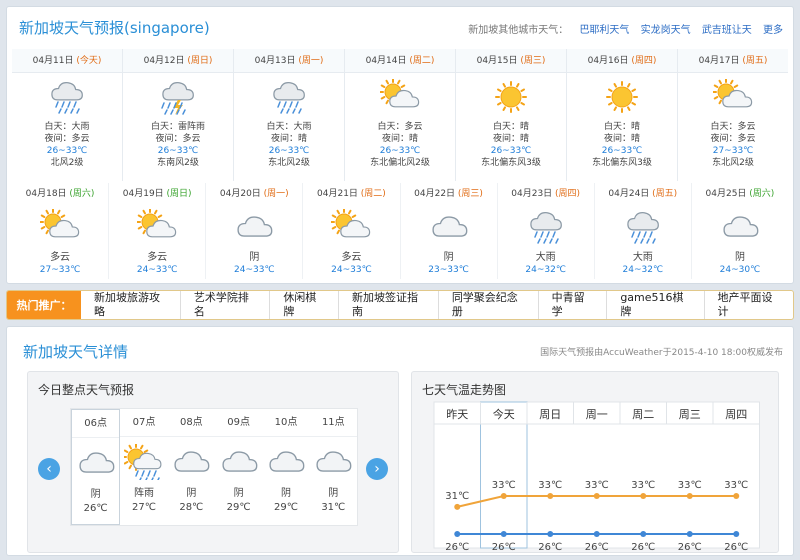  I want to click on promo-link: 地产平面设计, so click(748, 305).